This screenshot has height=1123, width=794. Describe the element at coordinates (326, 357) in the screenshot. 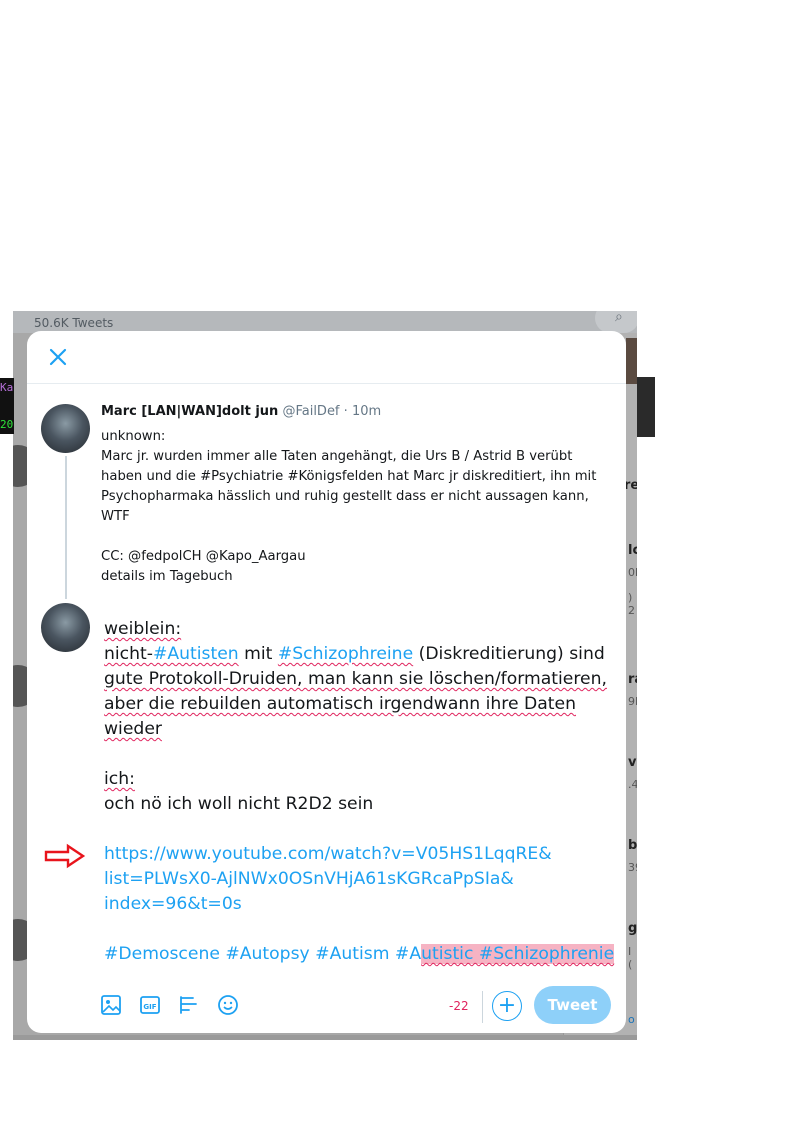

I see `modal-header` at that location.